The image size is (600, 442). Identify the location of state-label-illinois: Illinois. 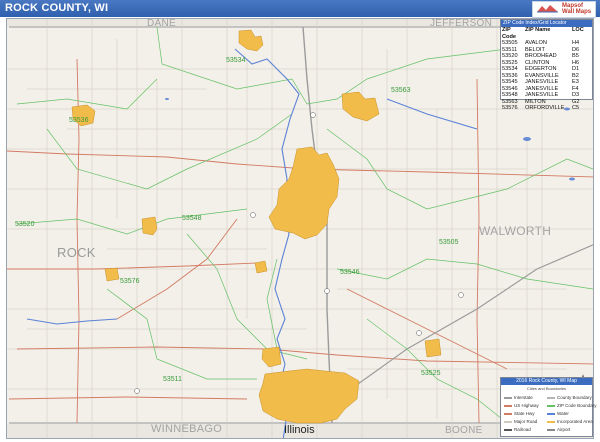
(299, 430).